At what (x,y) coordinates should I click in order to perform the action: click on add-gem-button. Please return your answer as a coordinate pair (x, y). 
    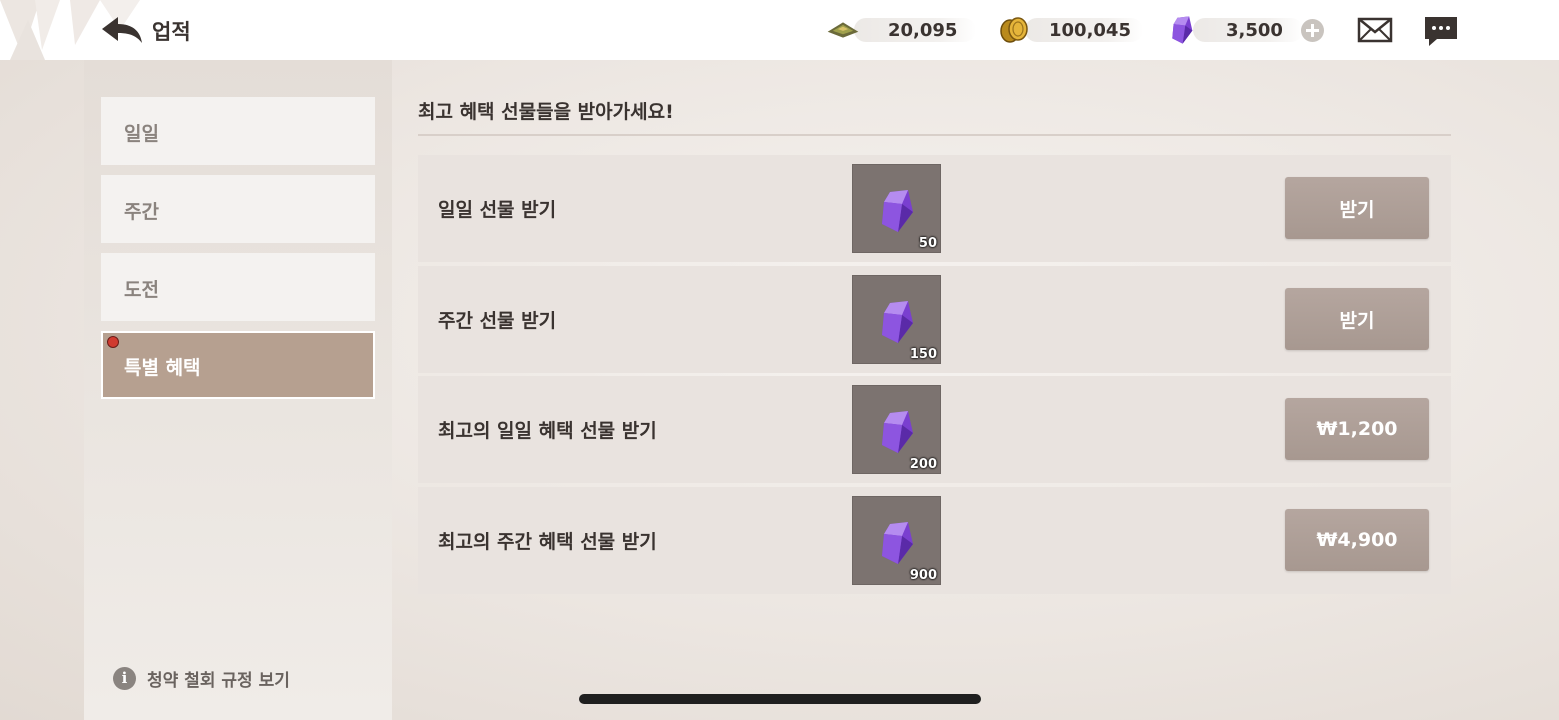
    Looking at the image, I should click on (1312, 30).